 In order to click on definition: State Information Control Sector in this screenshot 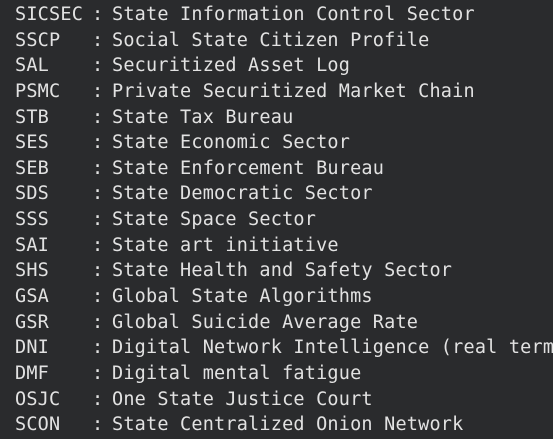, I will do `click(293, 14)`.